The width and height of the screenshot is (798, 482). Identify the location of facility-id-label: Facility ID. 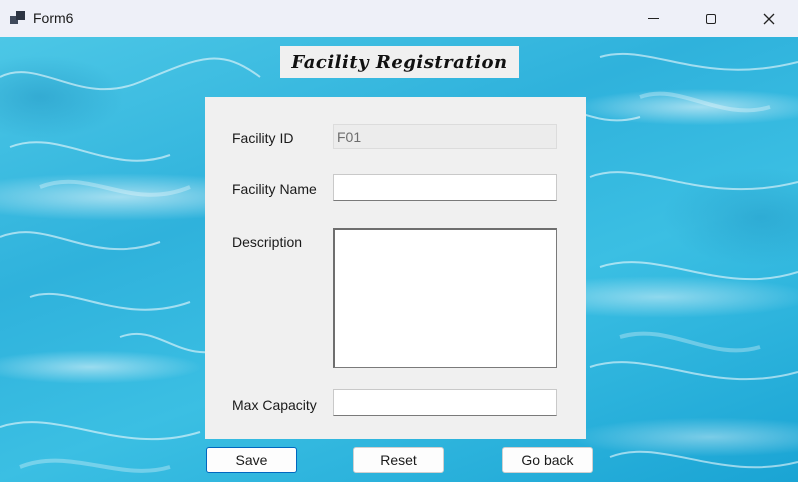
(263, 138).